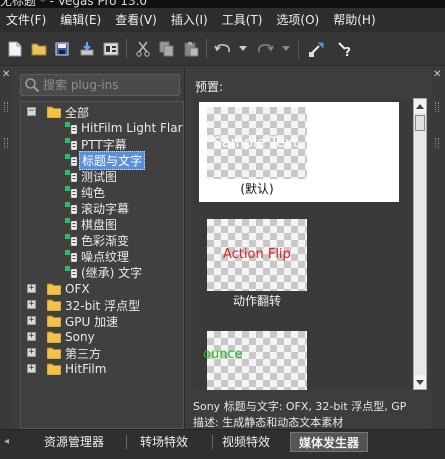  Describe the element at coordinates (86, 369) in the screenshot. I see `tree-folder-label: HitFilm` at that location.